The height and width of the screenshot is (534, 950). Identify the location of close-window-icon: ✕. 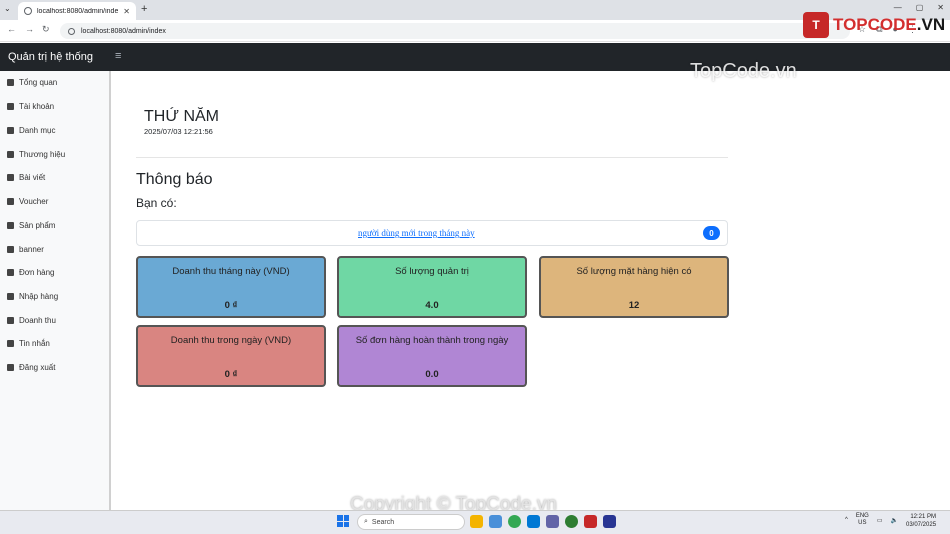
(940, 7).